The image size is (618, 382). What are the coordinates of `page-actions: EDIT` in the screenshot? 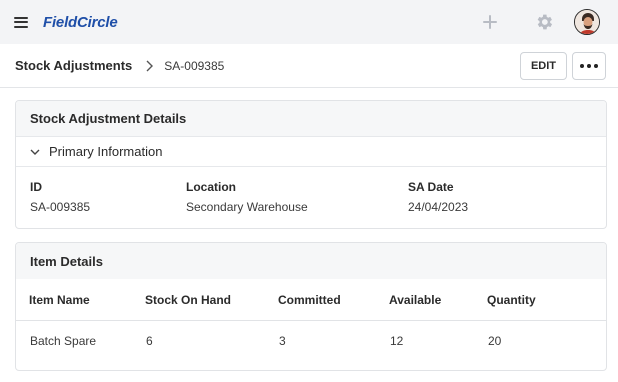 It's located at (562, 66).